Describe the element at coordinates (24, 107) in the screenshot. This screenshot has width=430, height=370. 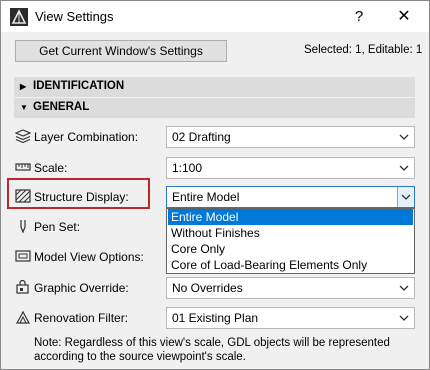
I see `expanded-triangle-icon: ▼` at that location.